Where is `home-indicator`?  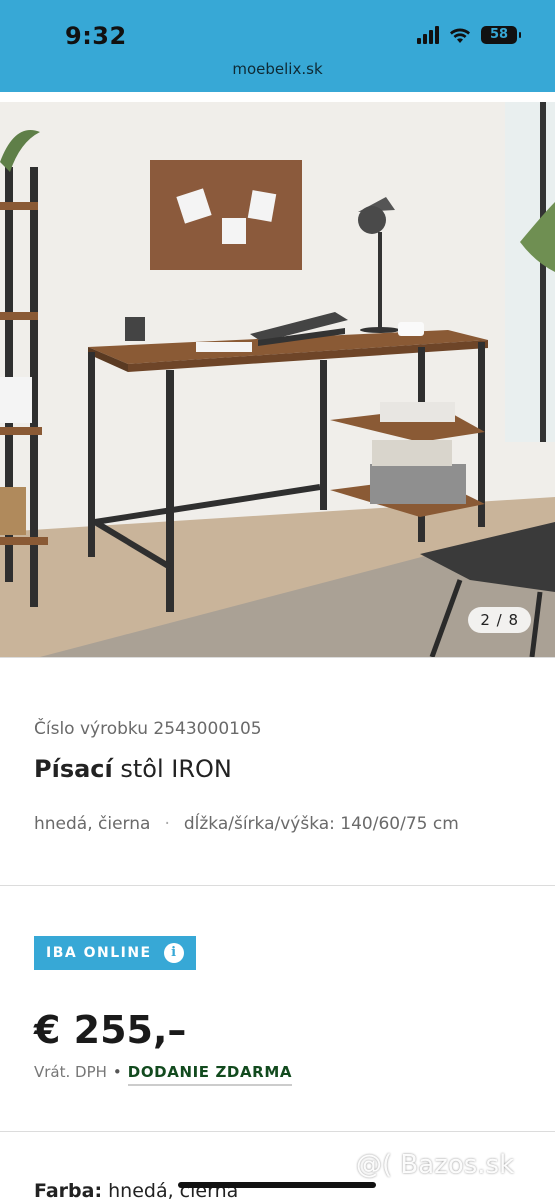
home-indicator is located at coordinates (277, 1185).